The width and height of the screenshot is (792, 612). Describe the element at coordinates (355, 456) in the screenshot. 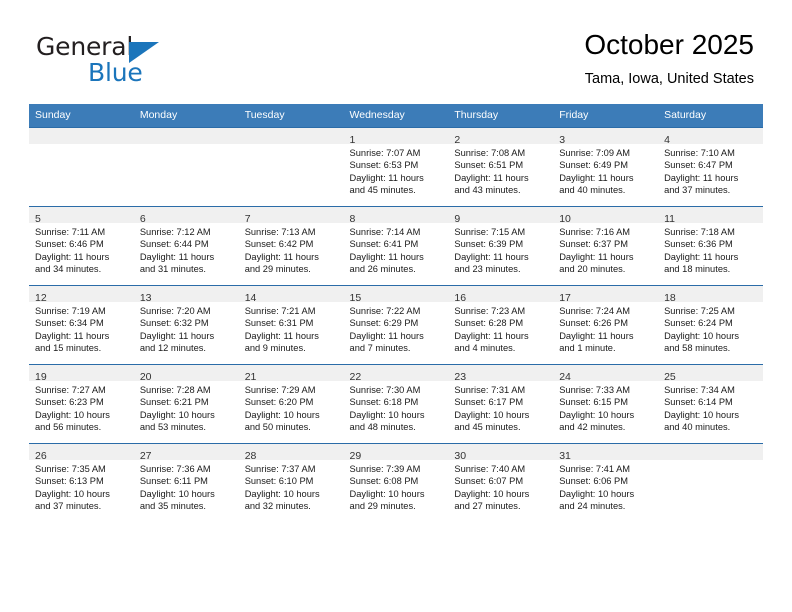

I see `day-number: 29` at that location.